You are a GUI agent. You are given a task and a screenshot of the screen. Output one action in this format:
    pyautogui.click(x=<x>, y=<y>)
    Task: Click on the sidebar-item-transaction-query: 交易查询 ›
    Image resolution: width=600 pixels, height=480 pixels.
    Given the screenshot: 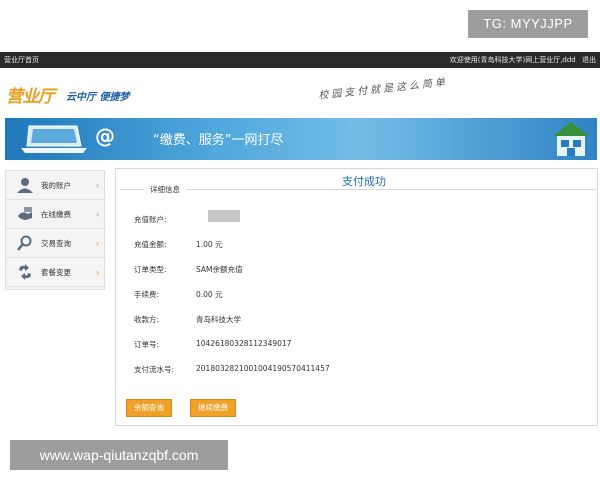 What is the action you would take?
    pyautogui.click(x=56, y=243)
    